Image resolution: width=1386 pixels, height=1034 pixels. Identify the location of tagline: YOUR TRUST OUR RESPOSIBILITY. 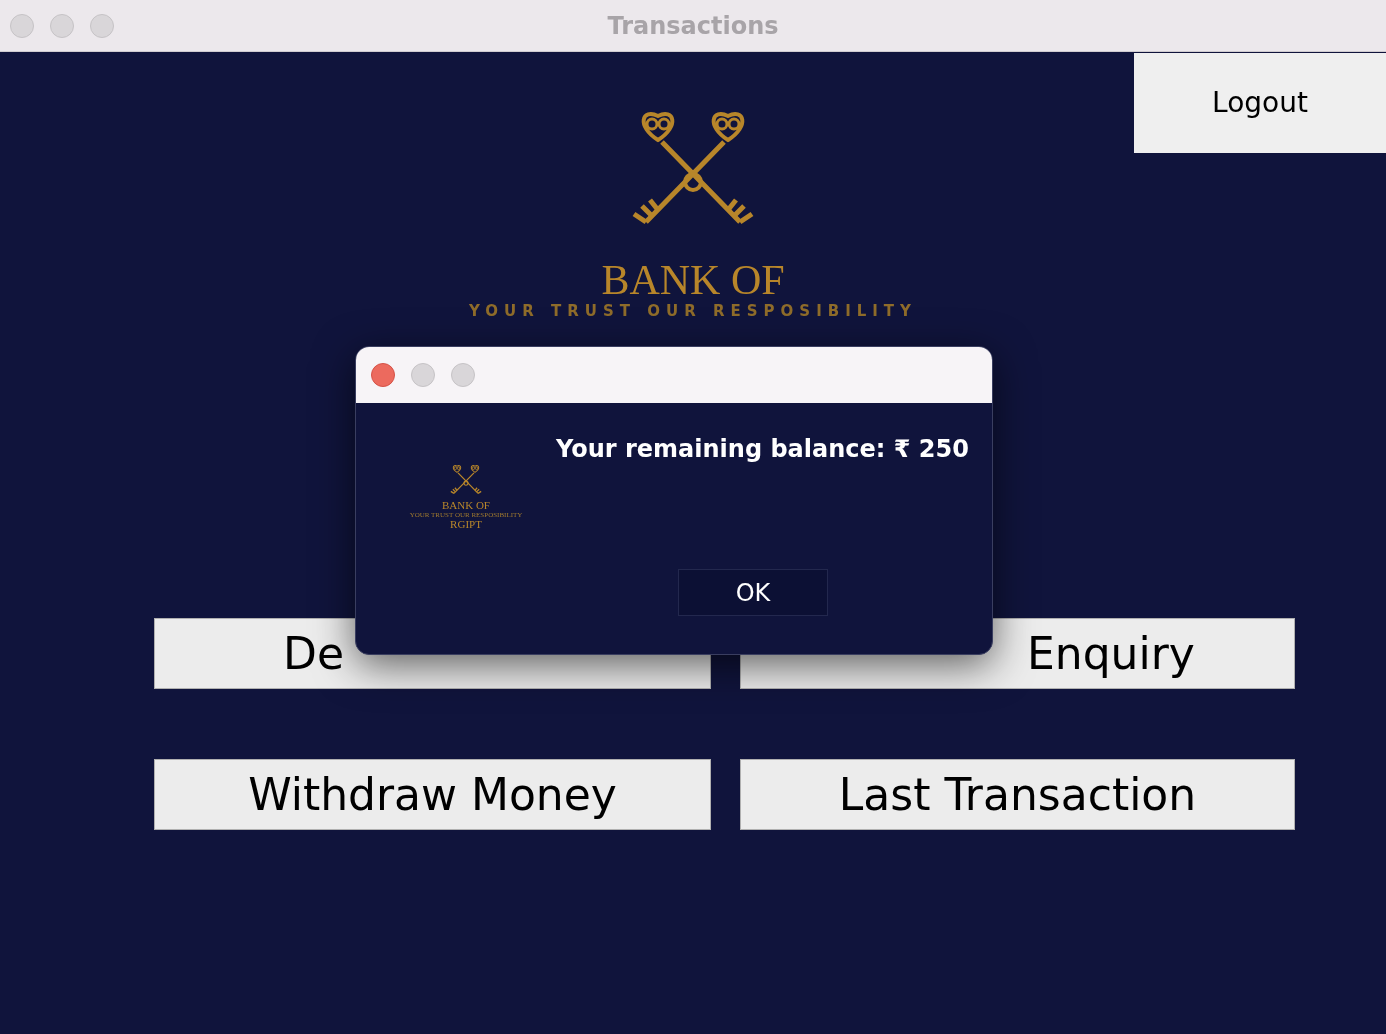
(693, 311).